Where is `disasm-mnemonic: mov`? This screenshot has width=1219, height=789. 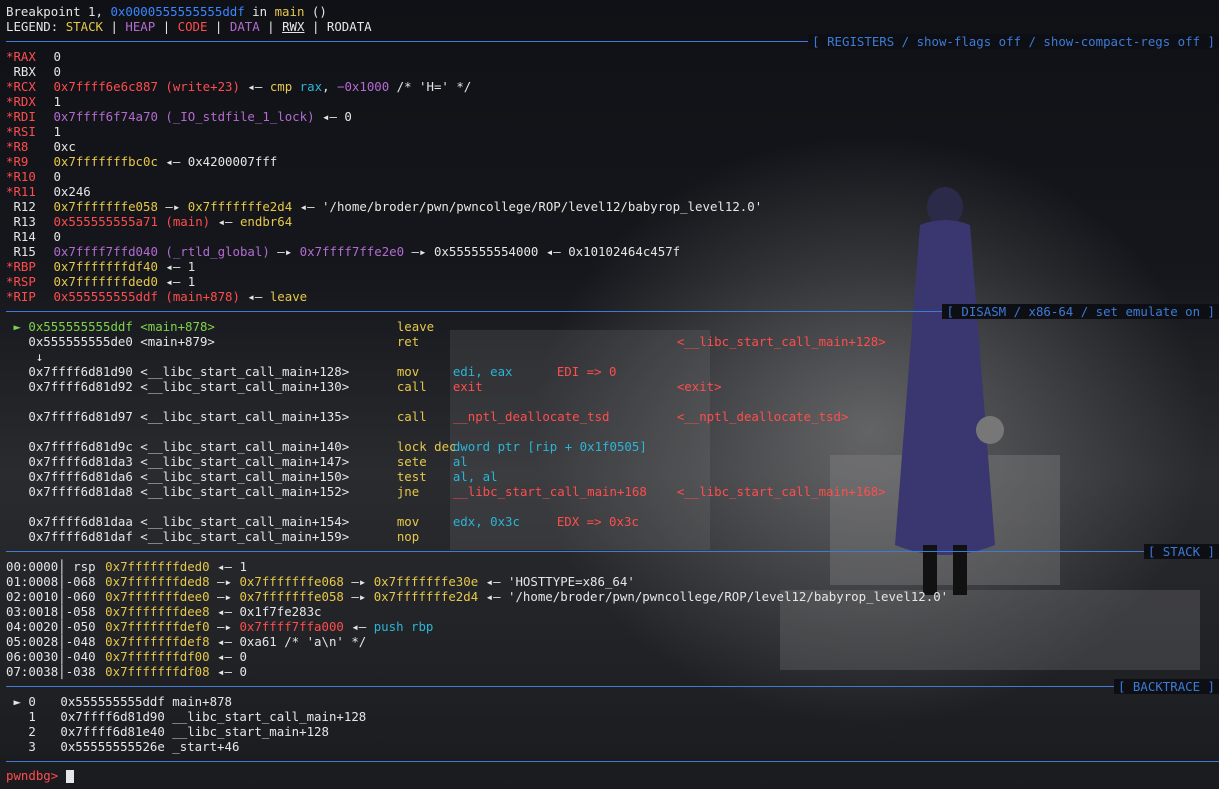
disasm-mnemonic: mov is located at coordinates (408, 521).